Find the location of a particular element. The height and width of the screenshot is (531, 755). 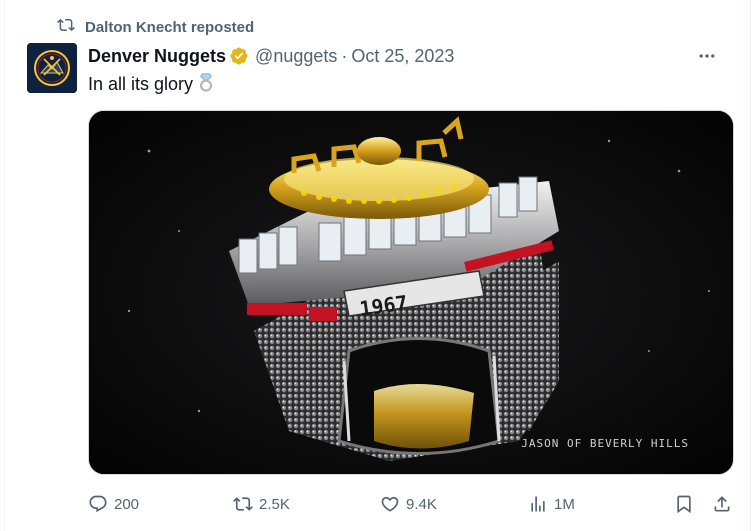

avatar is located at coordinates (52, 68).